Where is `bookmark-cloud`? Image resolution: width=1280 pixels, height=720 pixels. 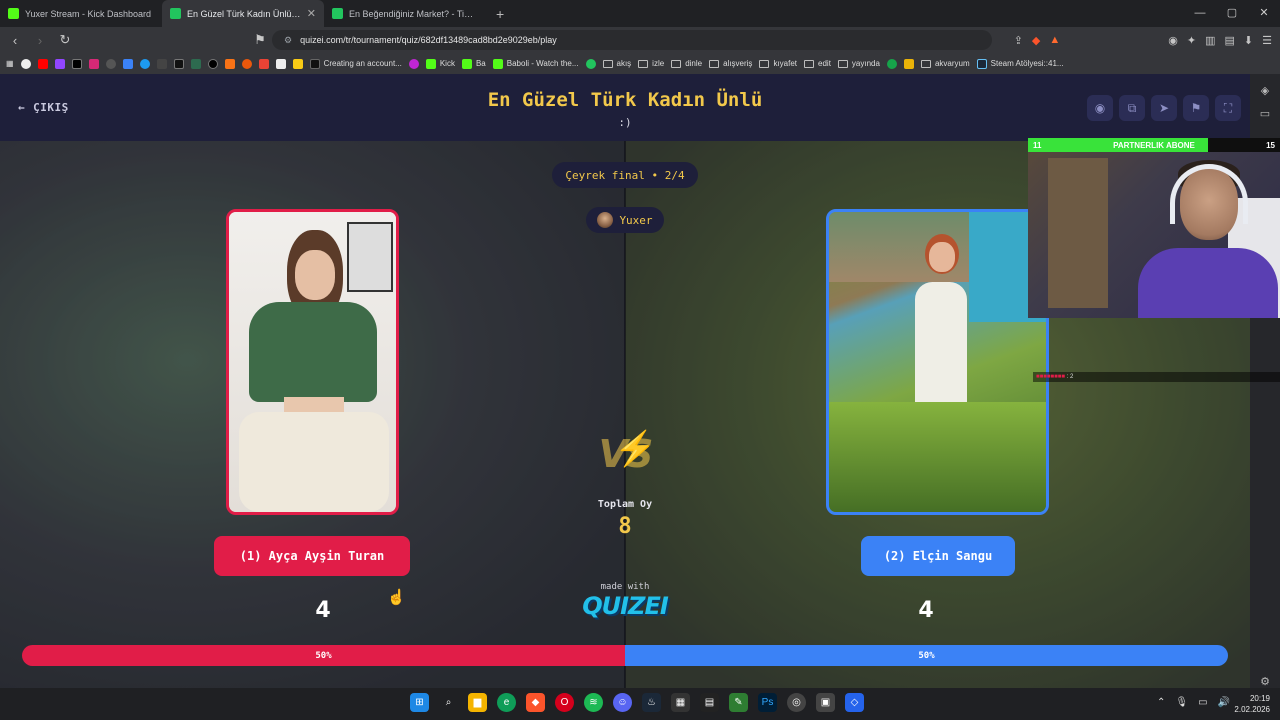
bookmark-cloud is located at coordinates (127, 63).